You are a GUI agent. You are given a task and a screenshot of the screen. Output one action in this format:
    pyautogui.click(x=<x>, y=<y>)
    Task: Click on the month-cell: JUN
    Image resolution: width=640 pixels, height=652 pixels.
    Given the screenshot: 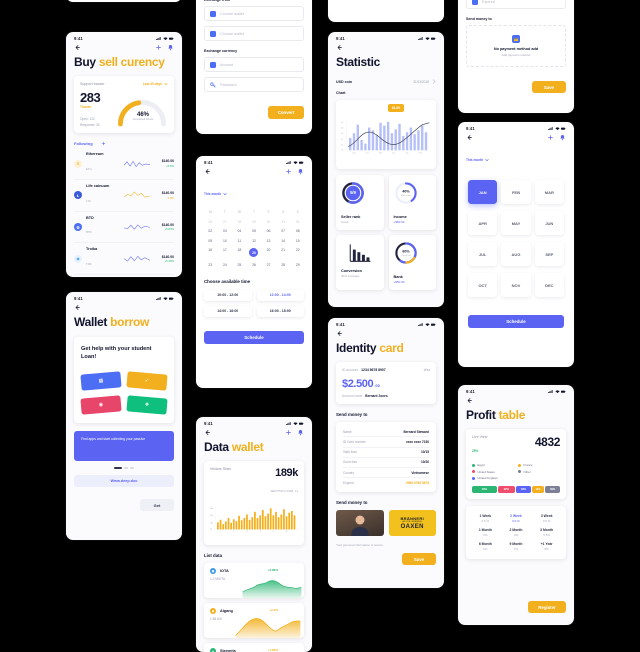 What is the action you would take?
    pyautogui.click(x=549, y=223)
    